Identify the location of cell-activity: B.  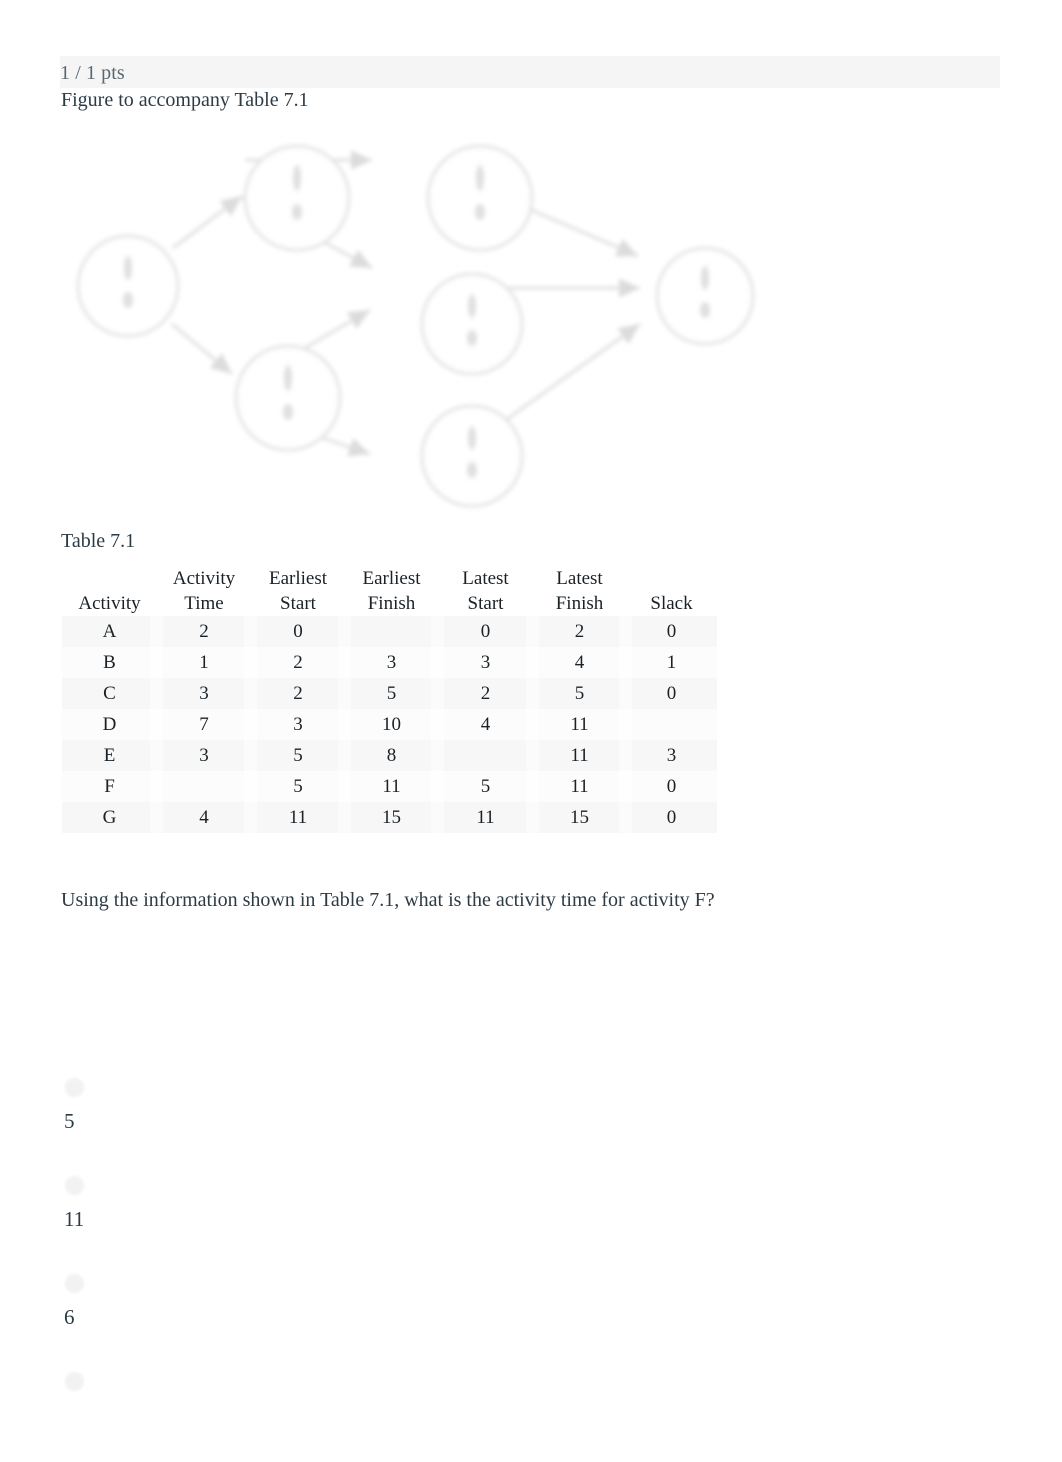
(109, 662).